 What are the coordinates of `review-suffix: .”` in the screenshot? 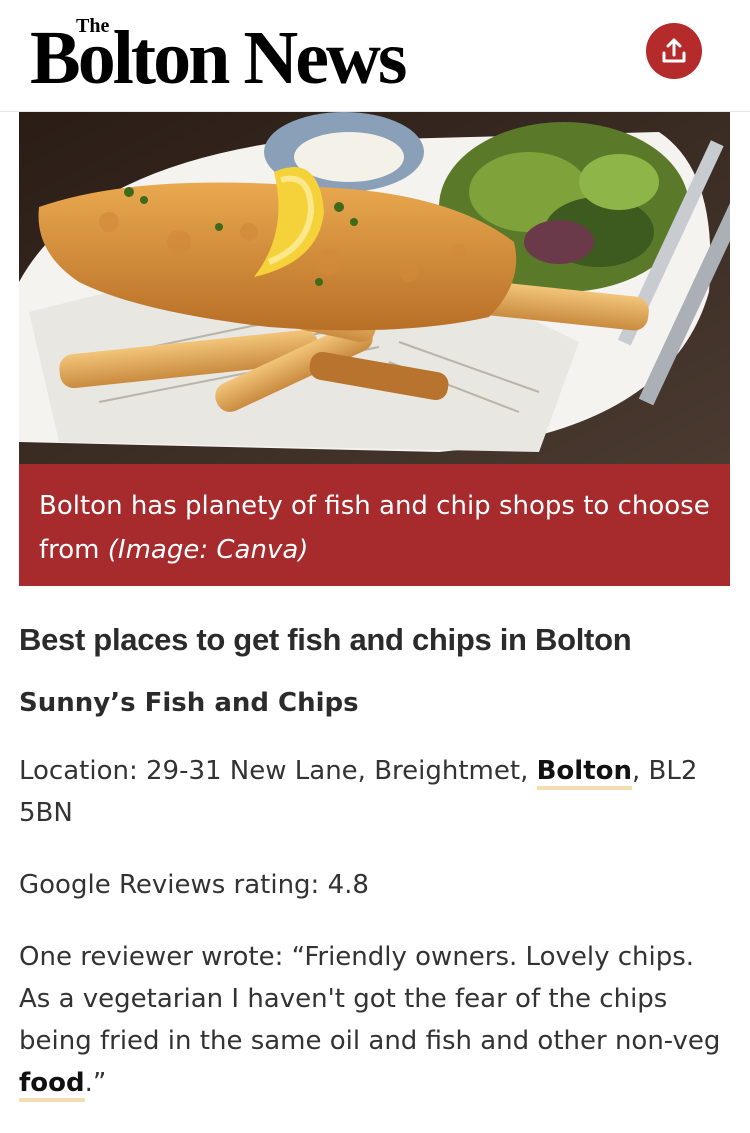 It's located at (95, 1083).